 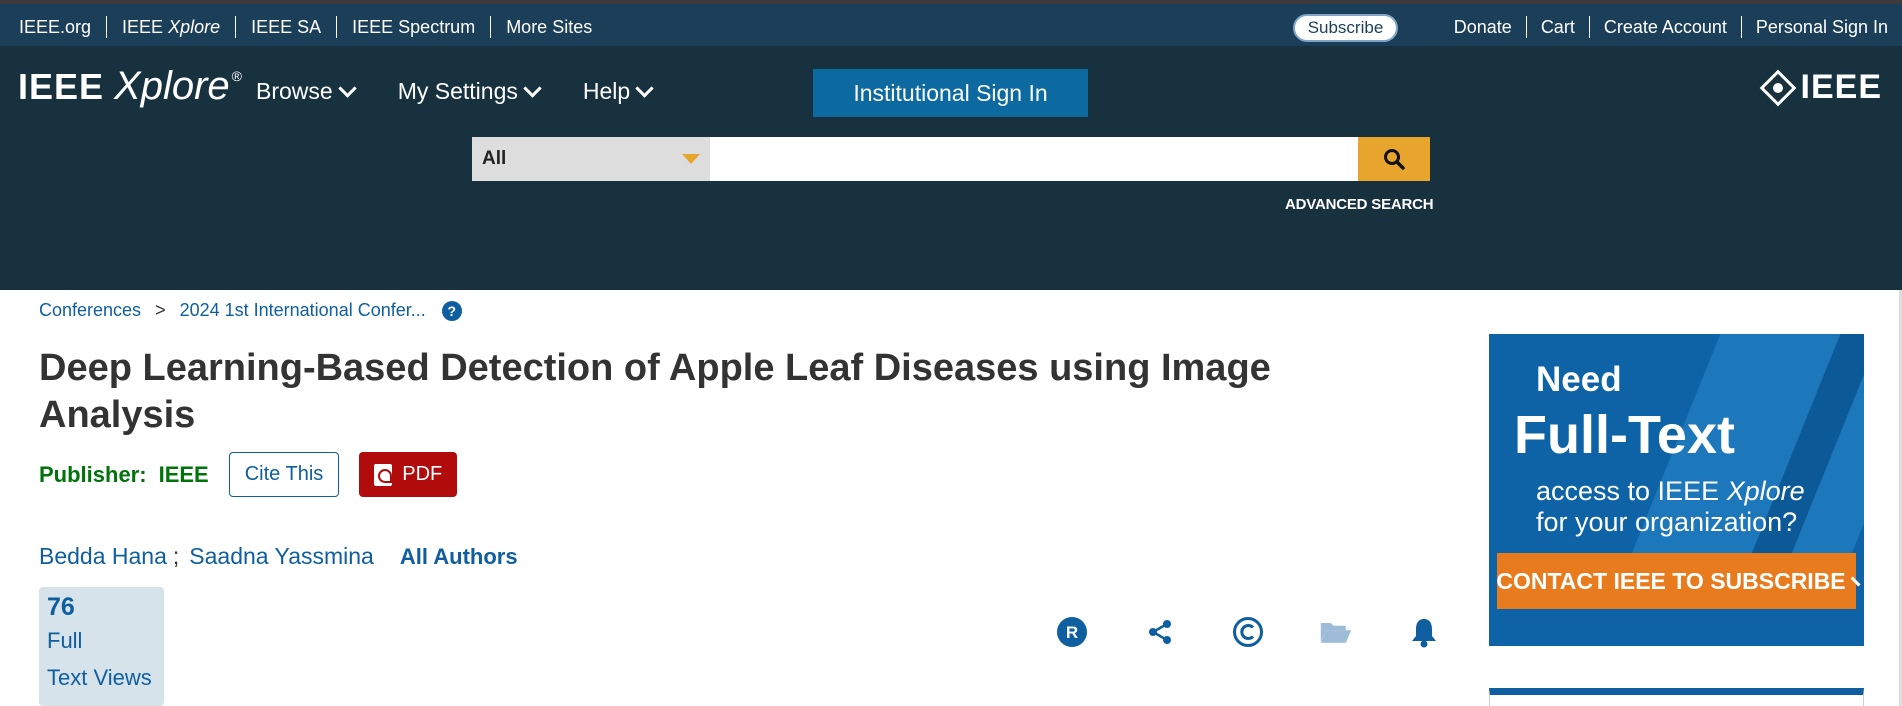 What do you see at coordinates (1667, 522) in the screenshot?
I see `ad-access-line2: for your organization?` at bounding box center [1667, 522].